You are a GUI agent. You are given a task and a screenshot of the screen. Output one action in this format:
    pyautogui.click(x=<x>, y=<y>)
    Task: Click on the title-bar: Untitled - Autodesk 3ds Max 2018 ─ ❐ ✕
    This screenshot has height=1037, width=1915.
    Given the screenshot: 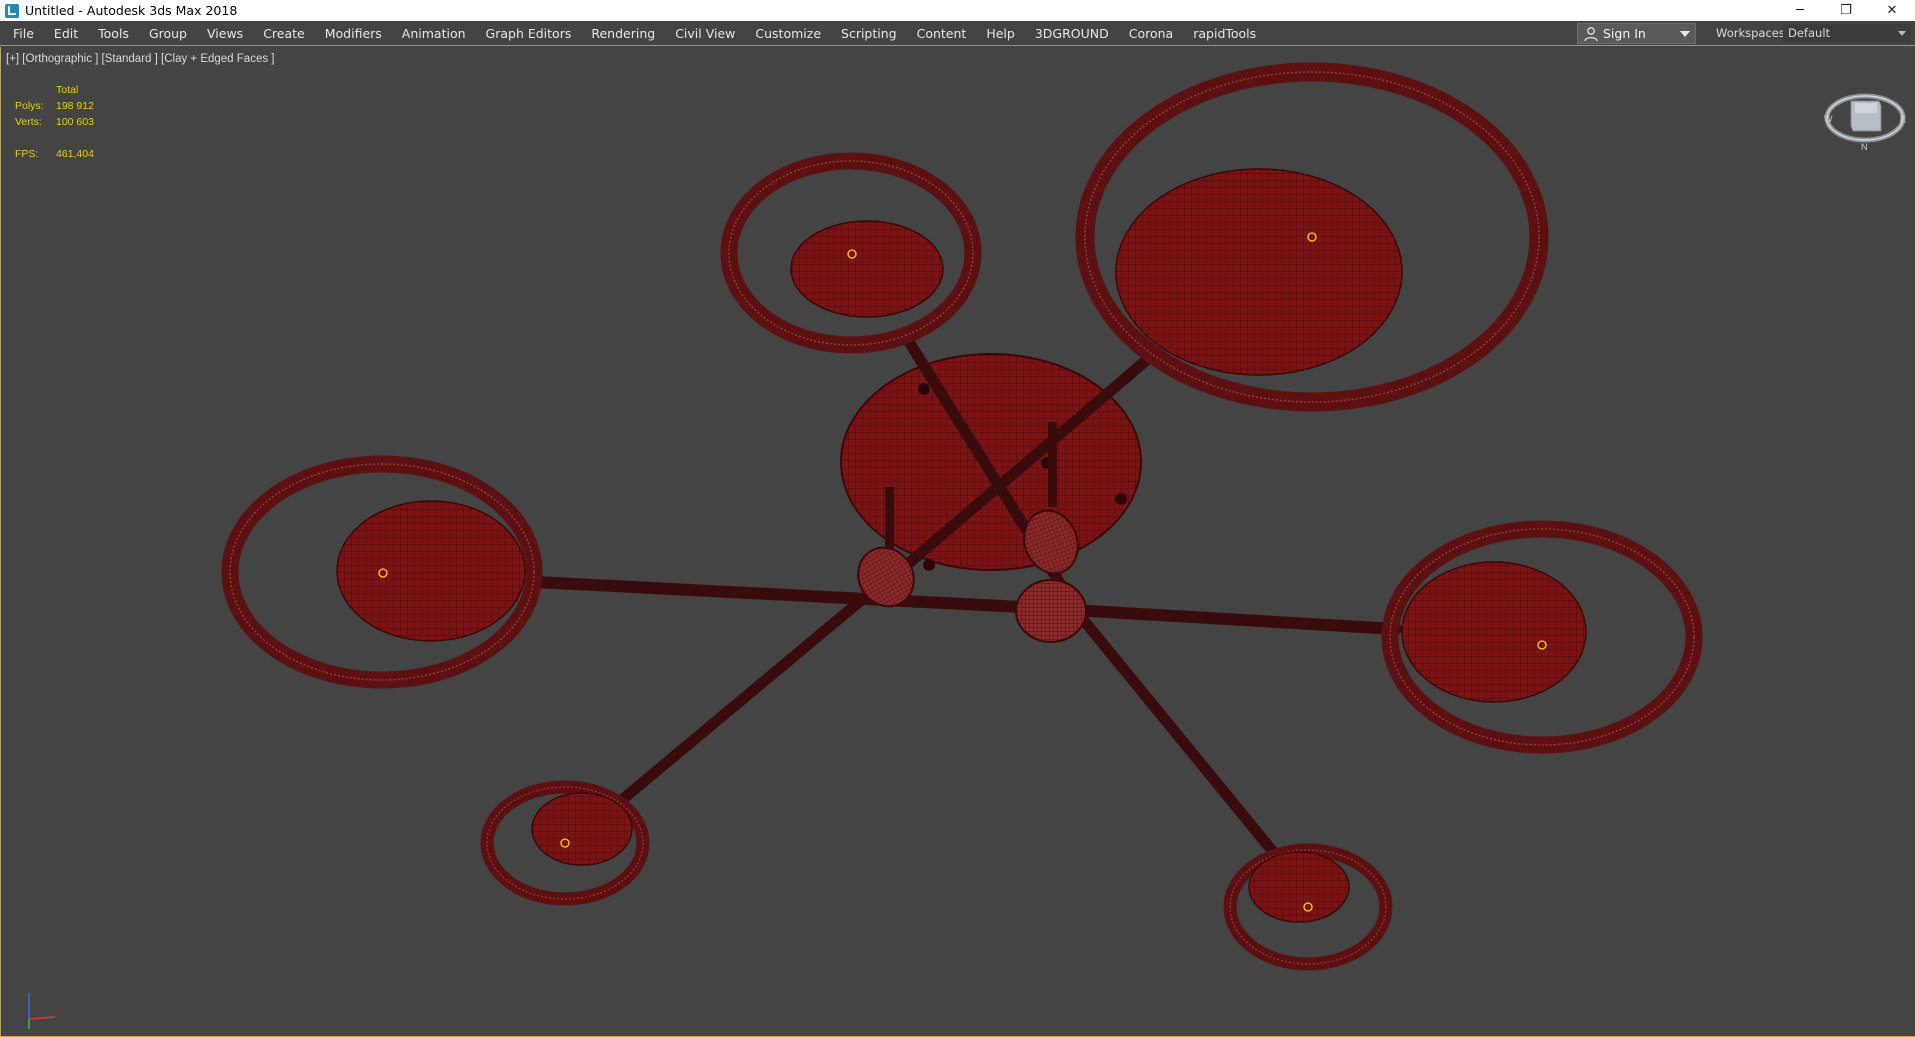 What is the action you would take?
    pyautogui.click(x=957, y=10)
    